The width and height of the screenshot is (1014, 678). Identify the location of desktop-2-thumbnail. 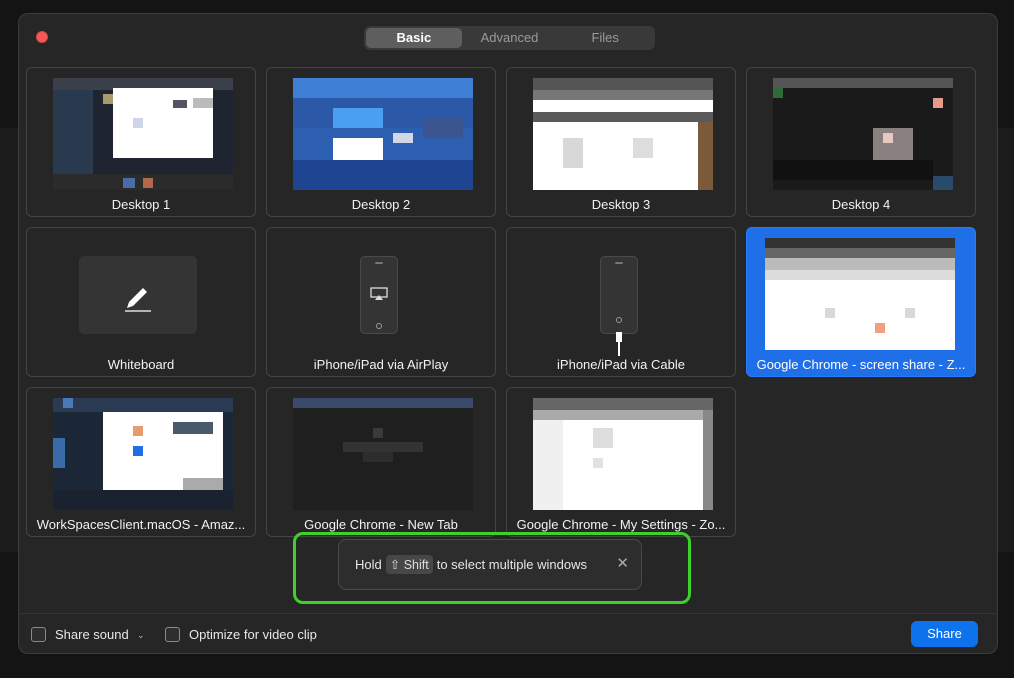
(383, 134).